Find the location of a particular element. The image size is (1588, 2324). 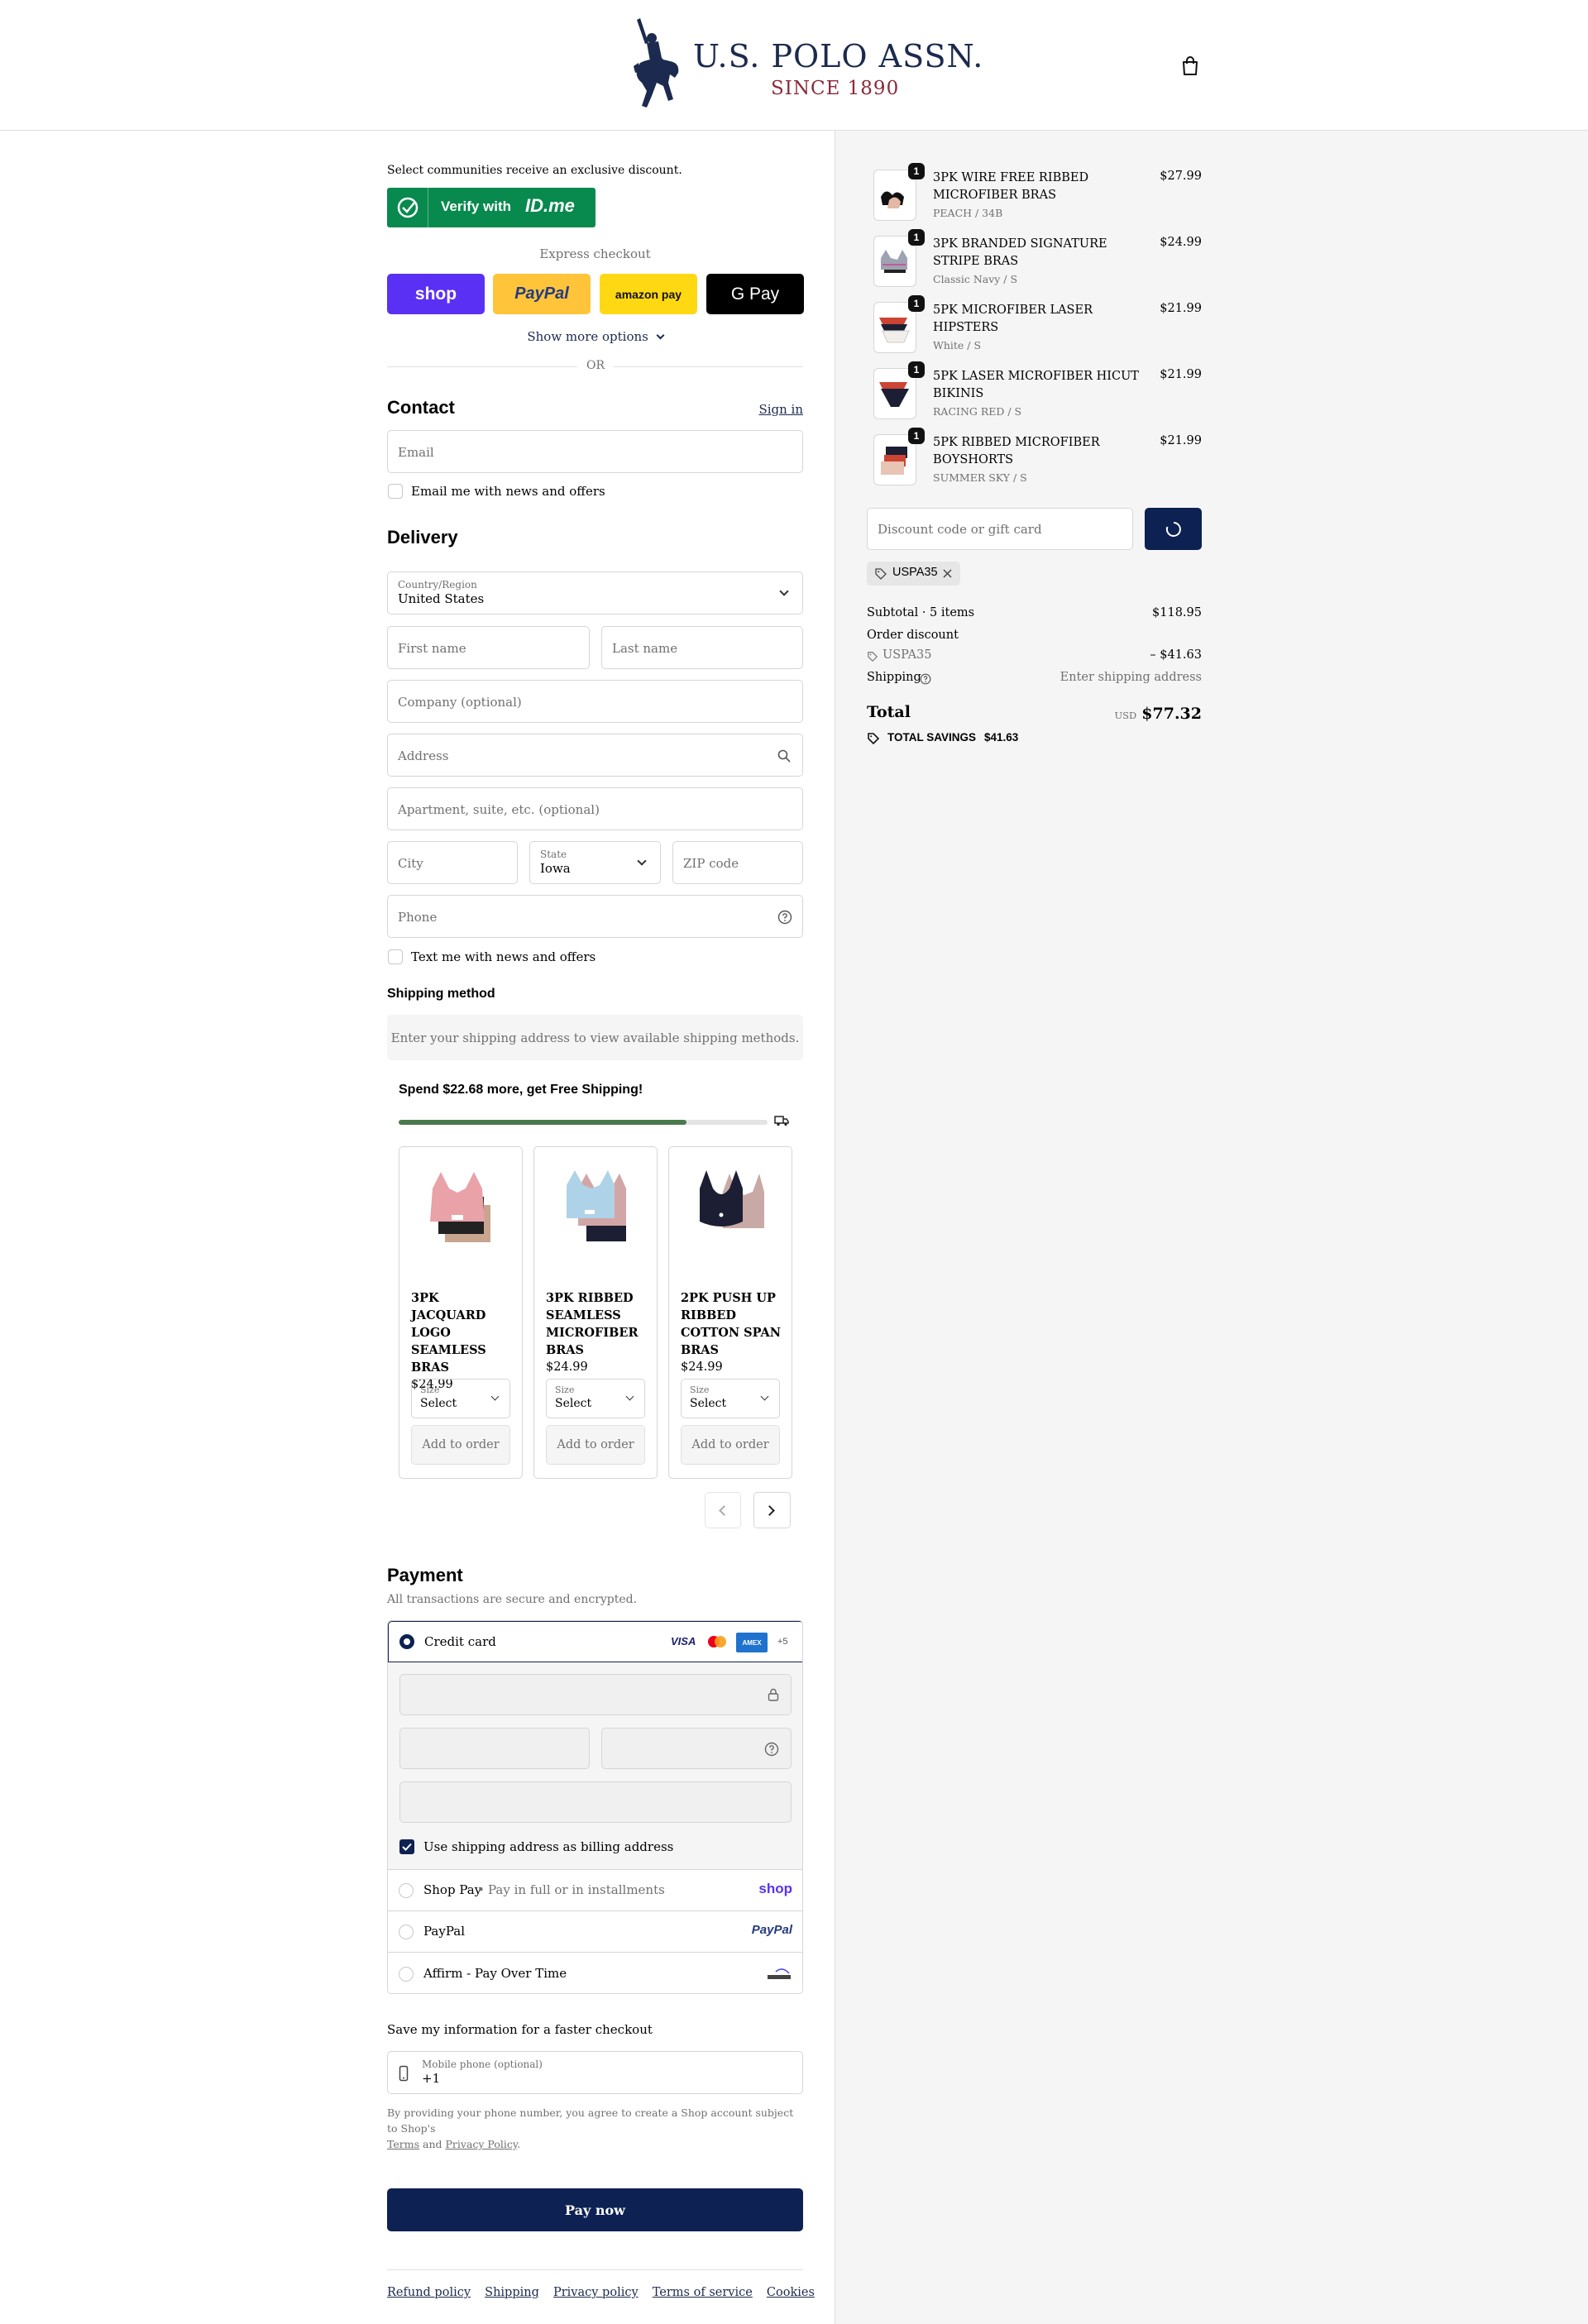

order-discount-row: Order discount is located at coordinates (1034, 636).